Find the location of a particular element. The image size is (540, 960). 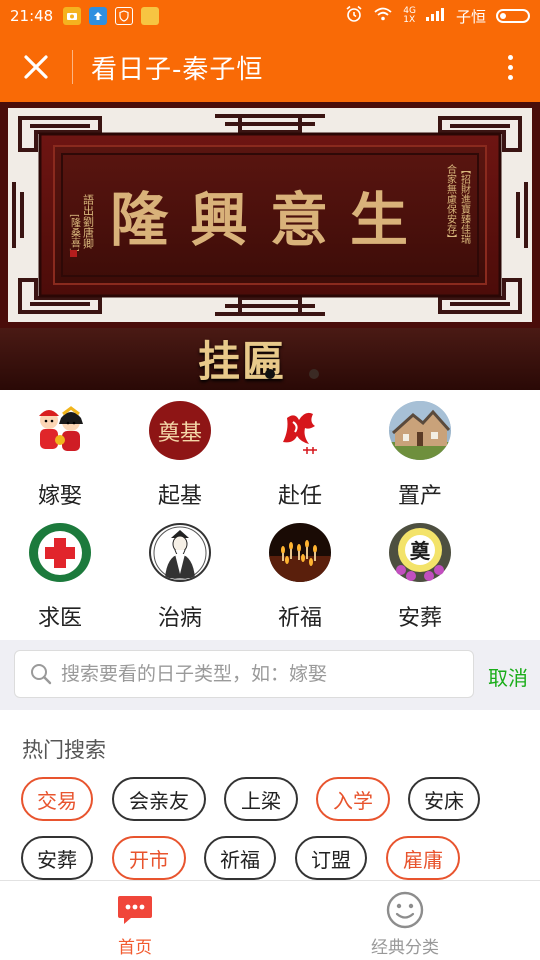

hot-tag: 会亲友 is located at coordinates (159, 799).